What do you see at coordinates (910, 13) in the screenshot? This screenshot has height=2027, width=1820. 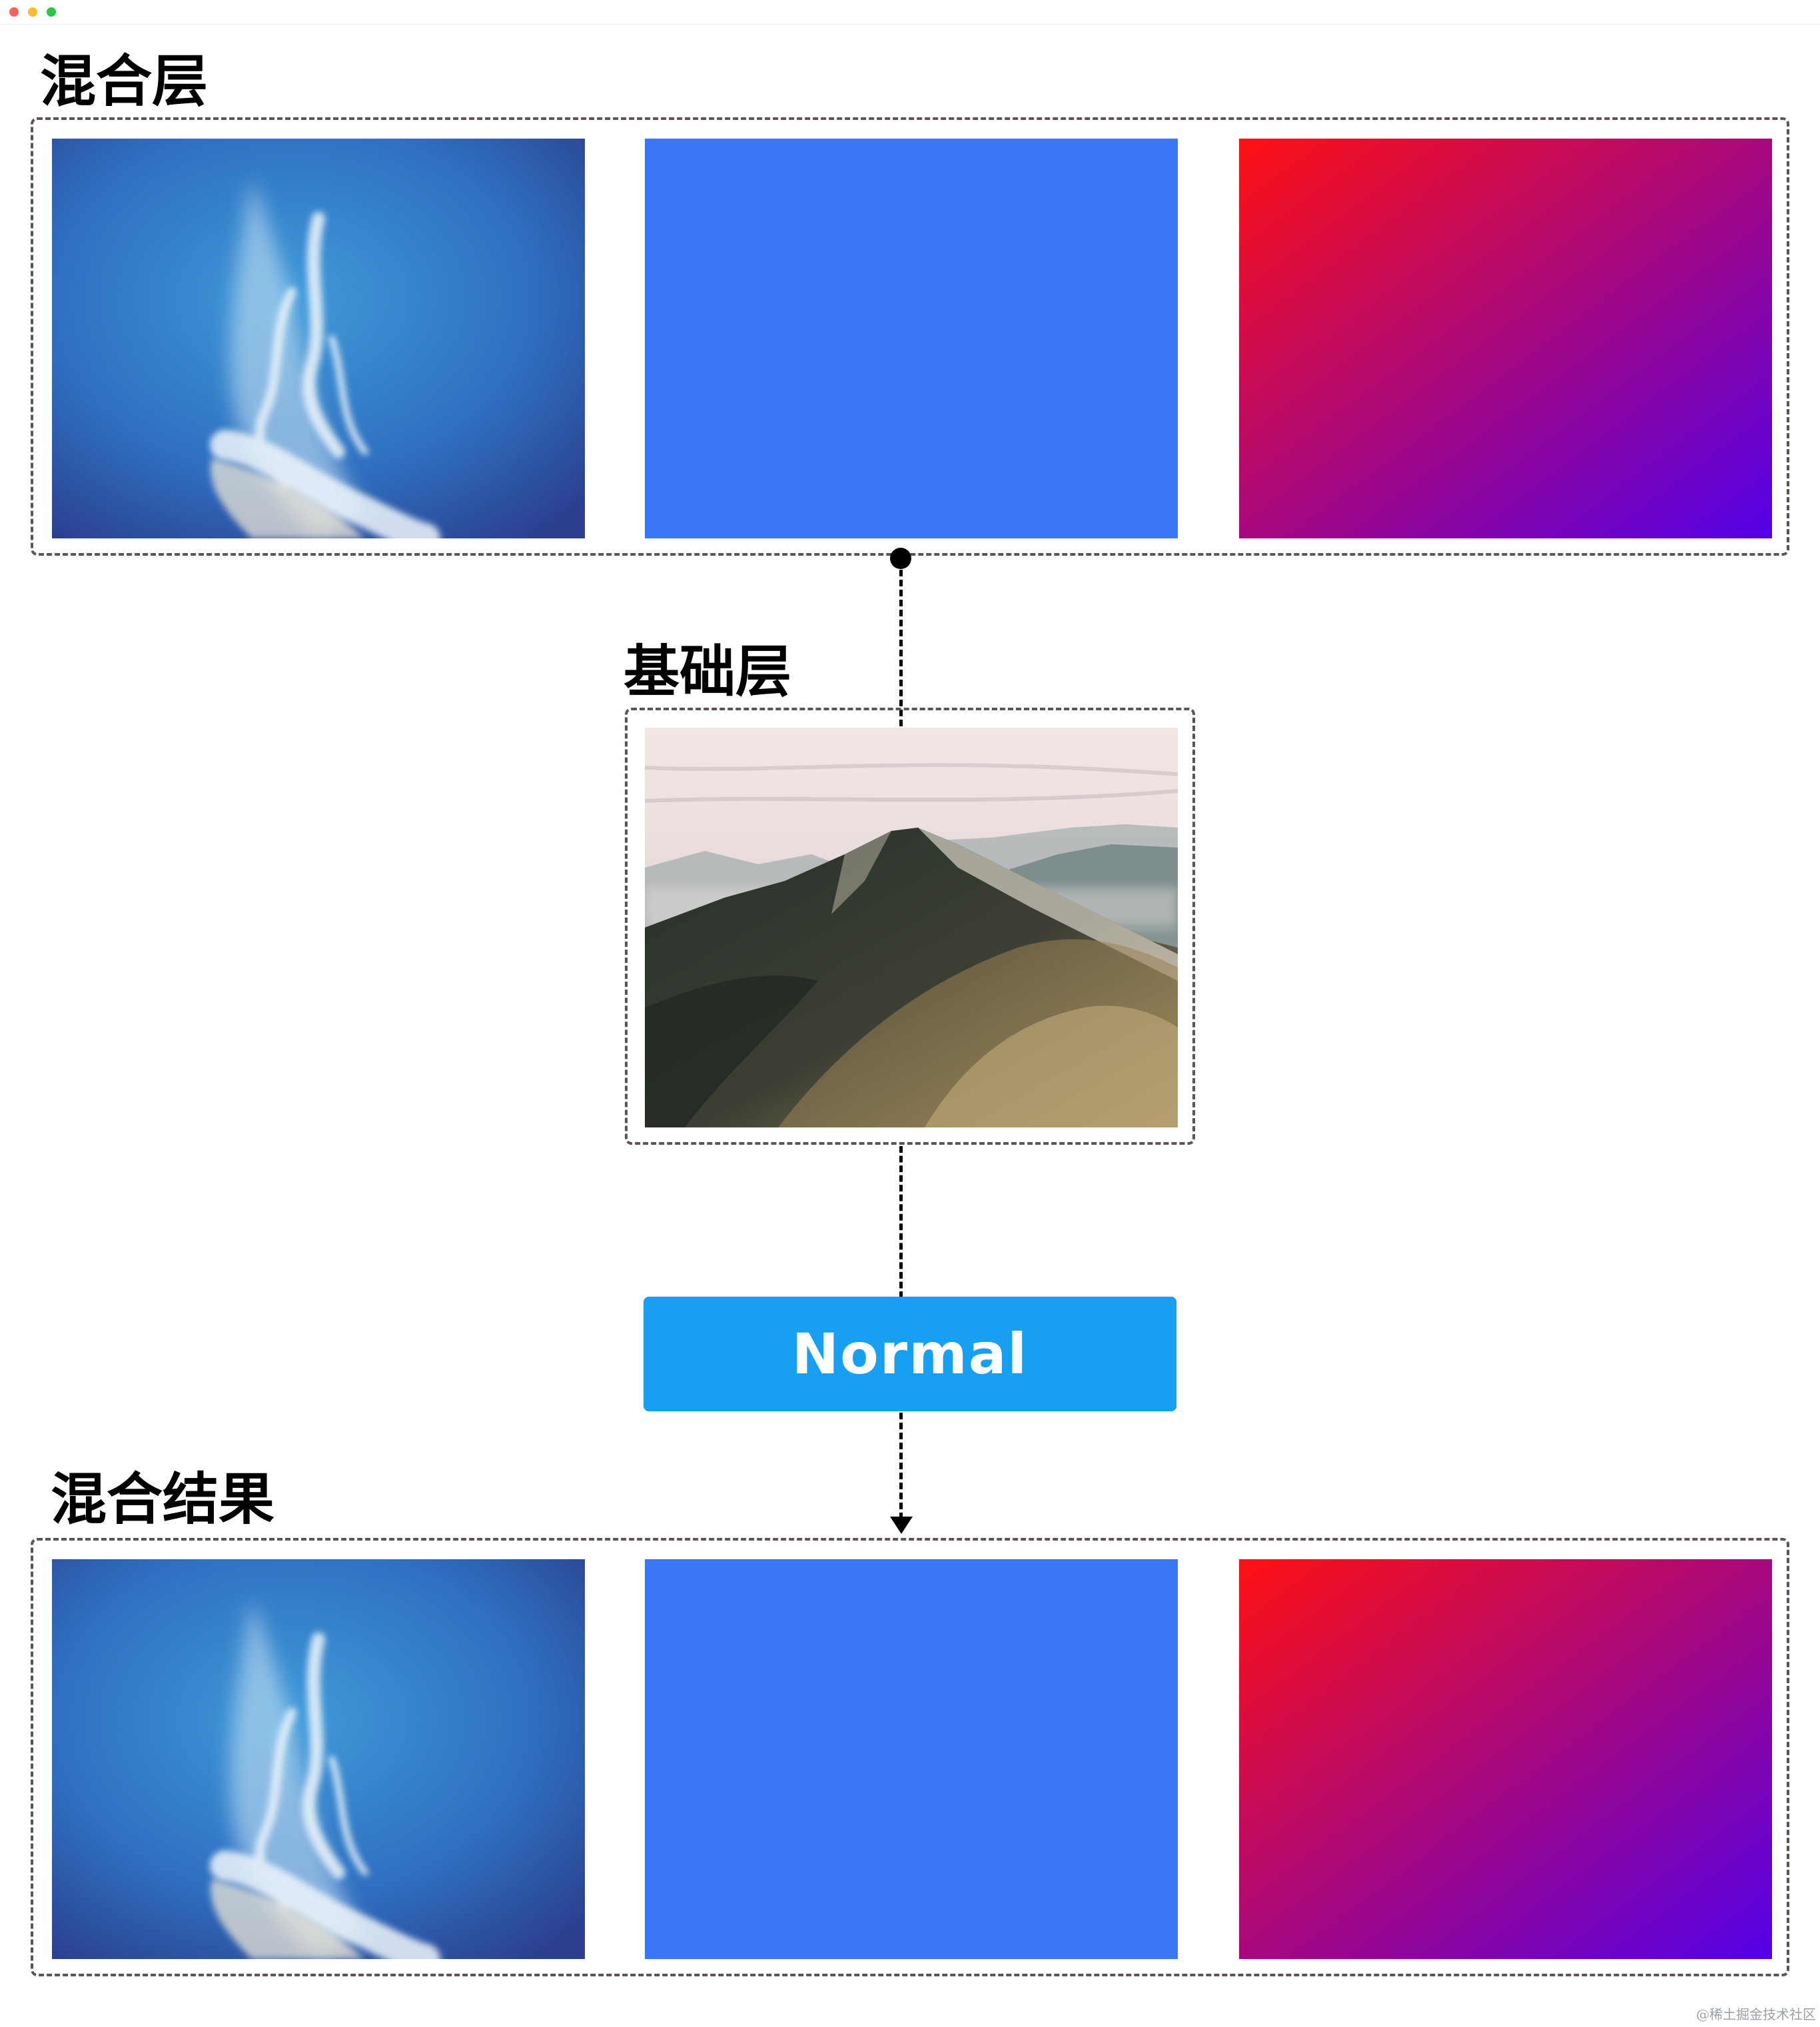 I see `window-titlebar` at bounding box center [910, 13].